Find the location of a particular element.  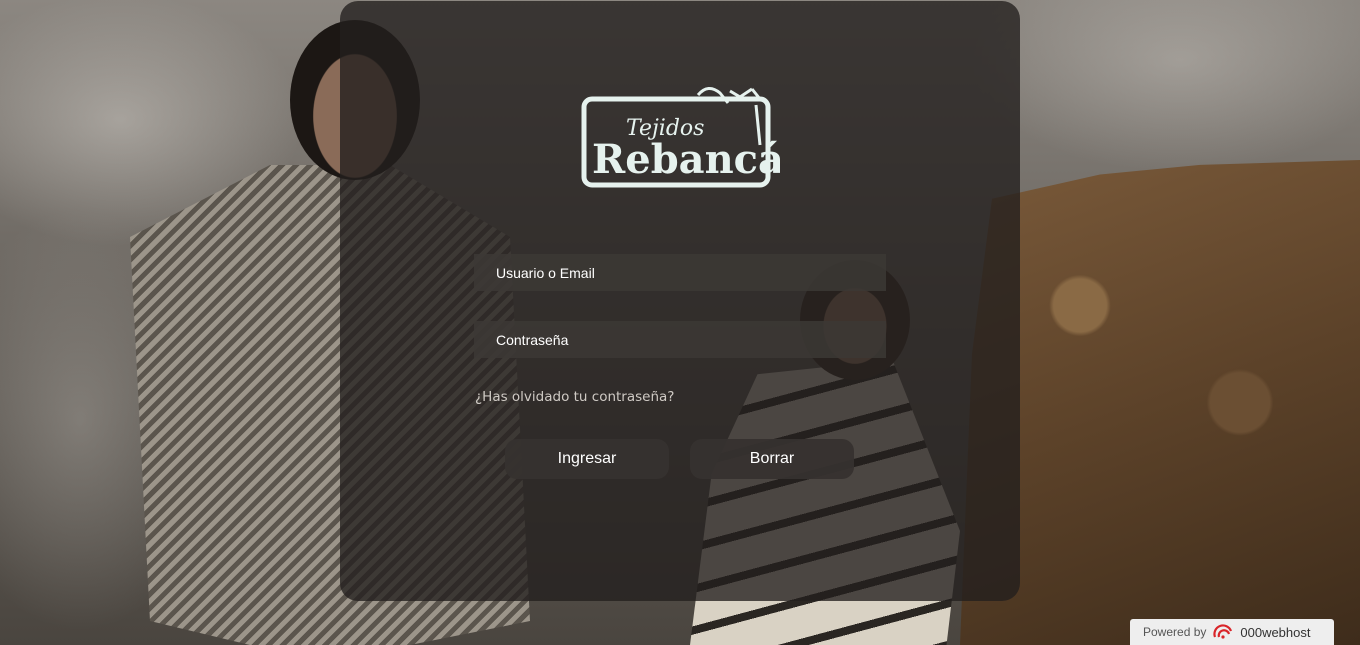

host-brand-name: 000webhost is located at coordinates (1275, 632).